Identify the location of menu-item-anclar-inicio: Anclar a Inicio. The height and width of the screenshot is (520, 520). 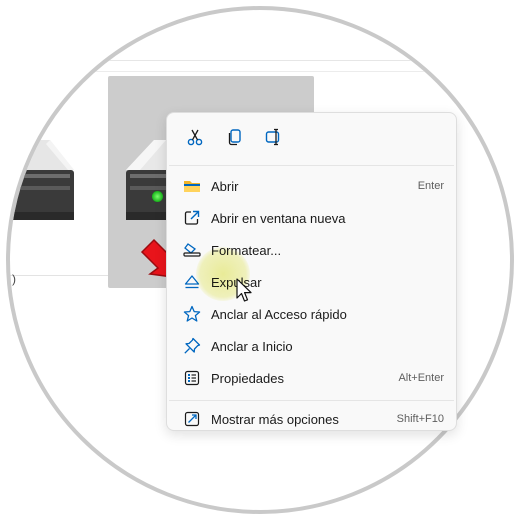
(311, 346).